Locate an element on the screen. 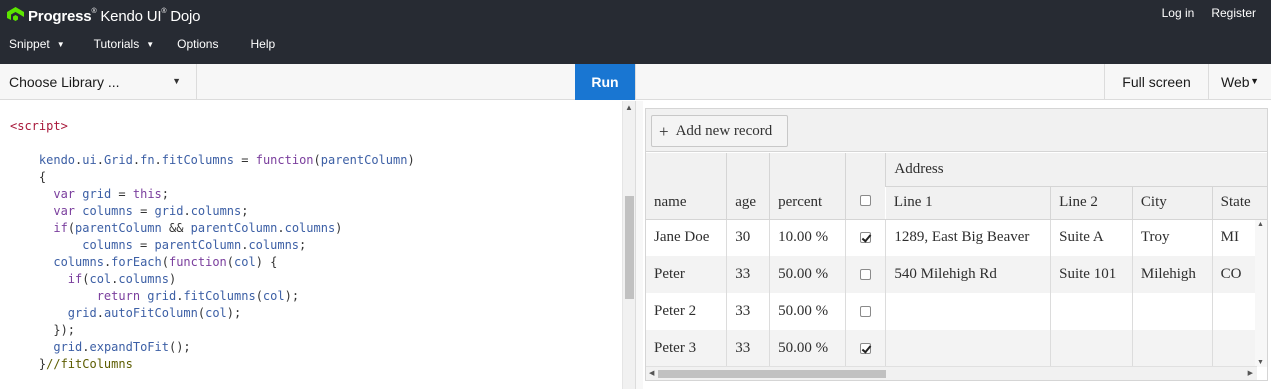 Image resolution: width=1271 pixels, height=389 pixels. table-row: Peter 2 33 50.00 % is located at coordinates (956, 311).